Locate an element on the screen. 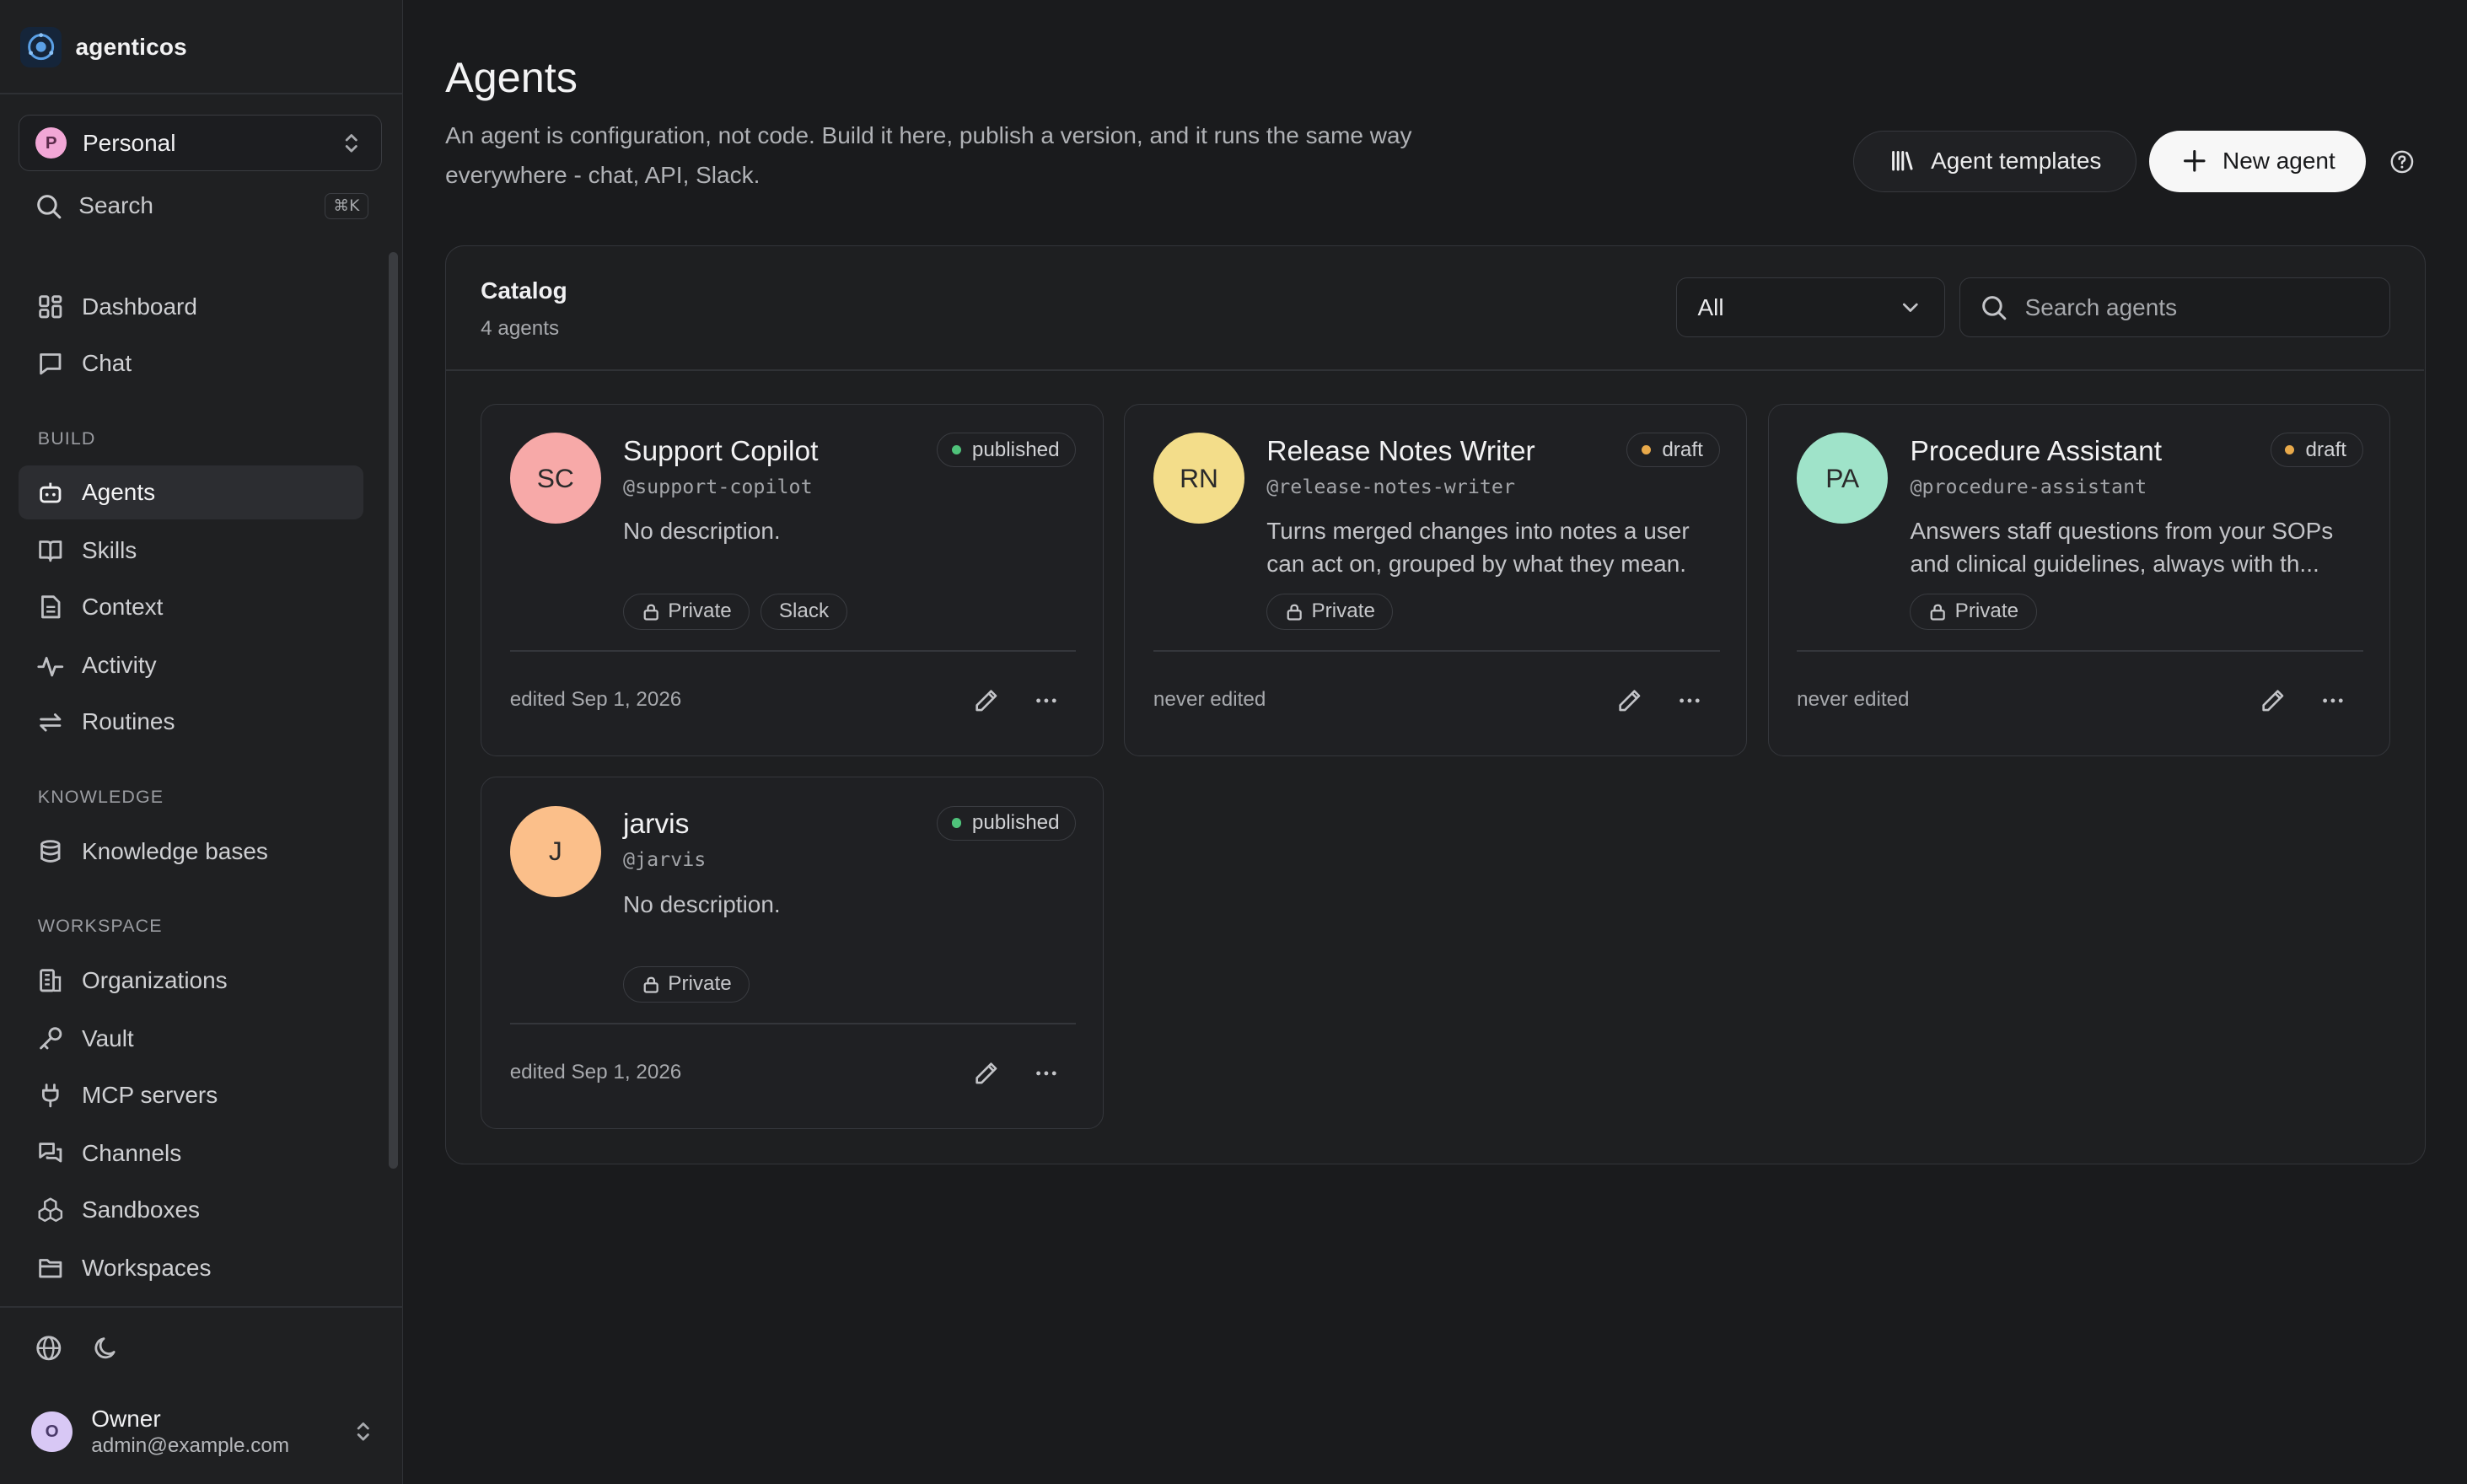  search-agents-field is located at coordinates (2175, 307).